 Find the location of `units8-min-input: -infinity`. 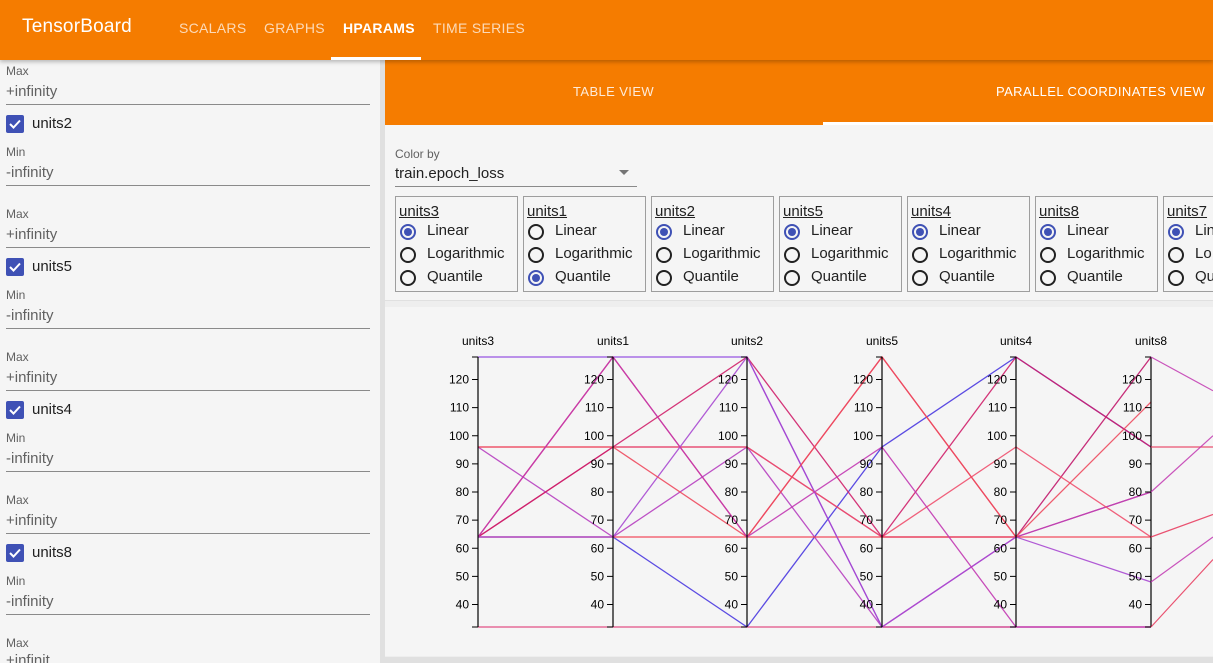

units8-min-input: -infinity is located at coordinates (30, 601).